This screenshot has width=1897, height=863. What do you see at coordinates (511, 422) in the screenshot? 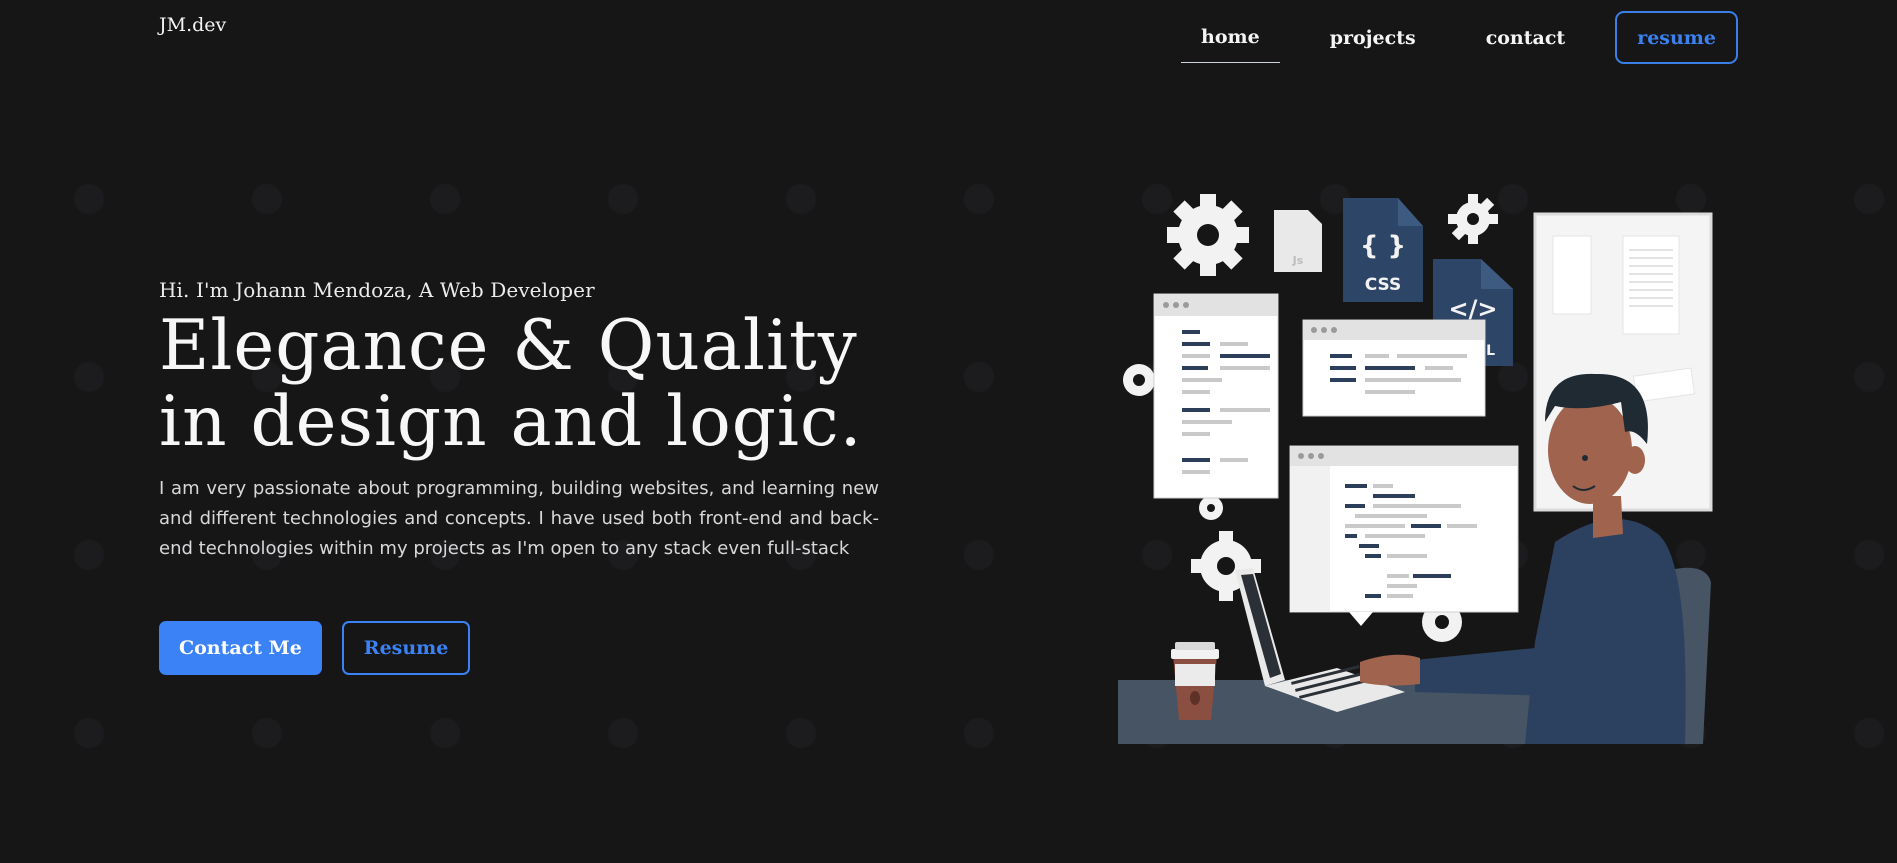
I see `headline-line-2: in design and logic.` at bounding box center [511, 422].